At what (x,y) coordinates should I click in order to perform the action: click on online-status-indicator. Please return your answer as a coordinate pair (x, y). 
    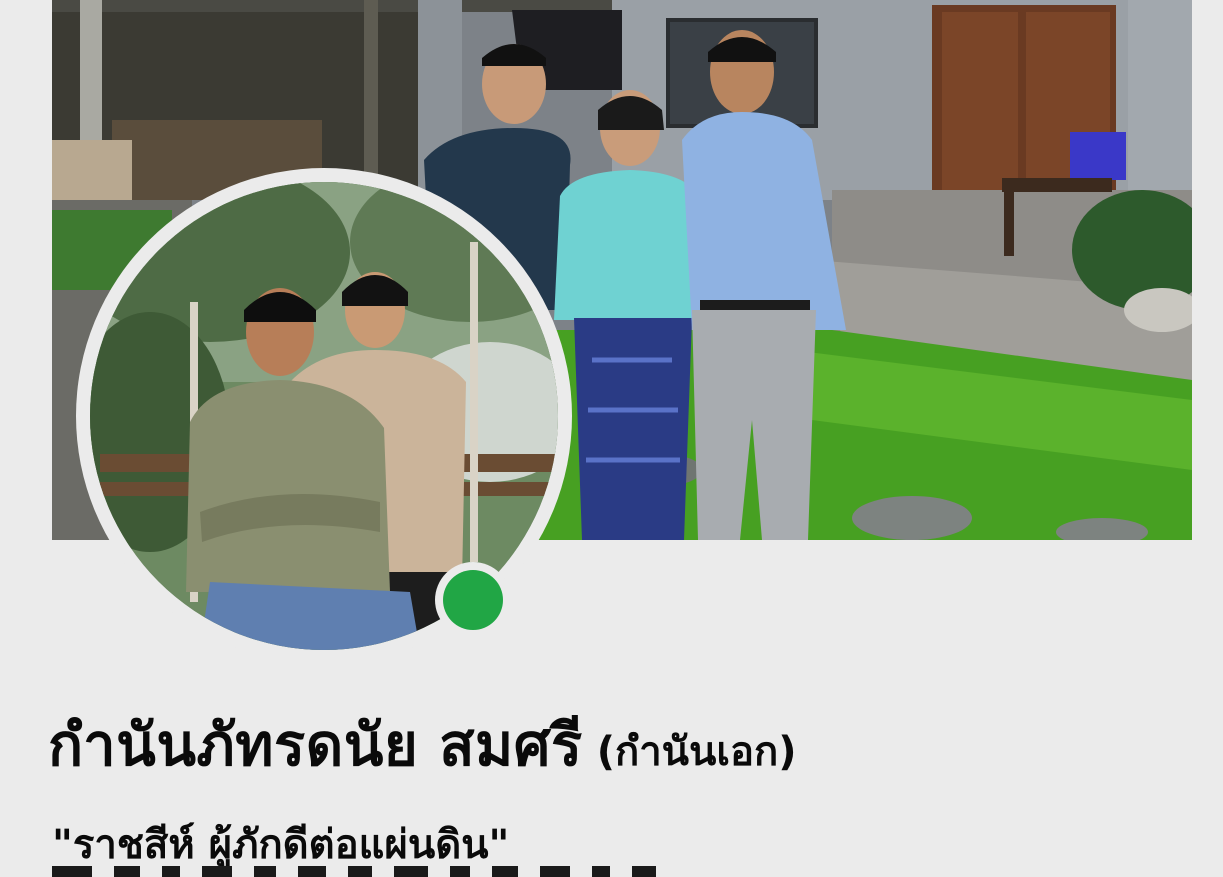
    Looking at the image, I should click on (473, 600).